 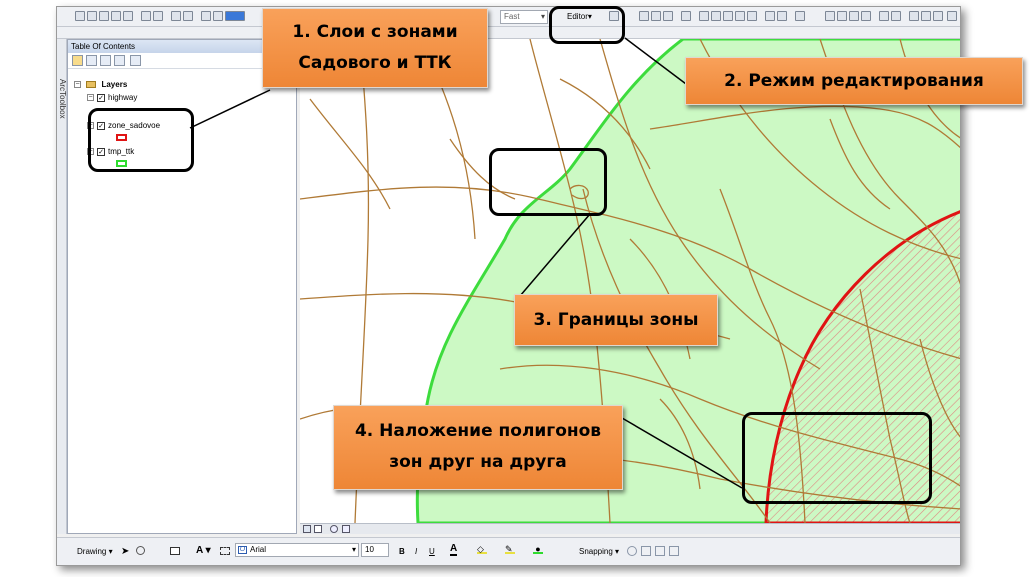 What do you see at coordinates (938, 16) in the screenshot?
I see `smooth-icon` at bounding box center [938, 16].